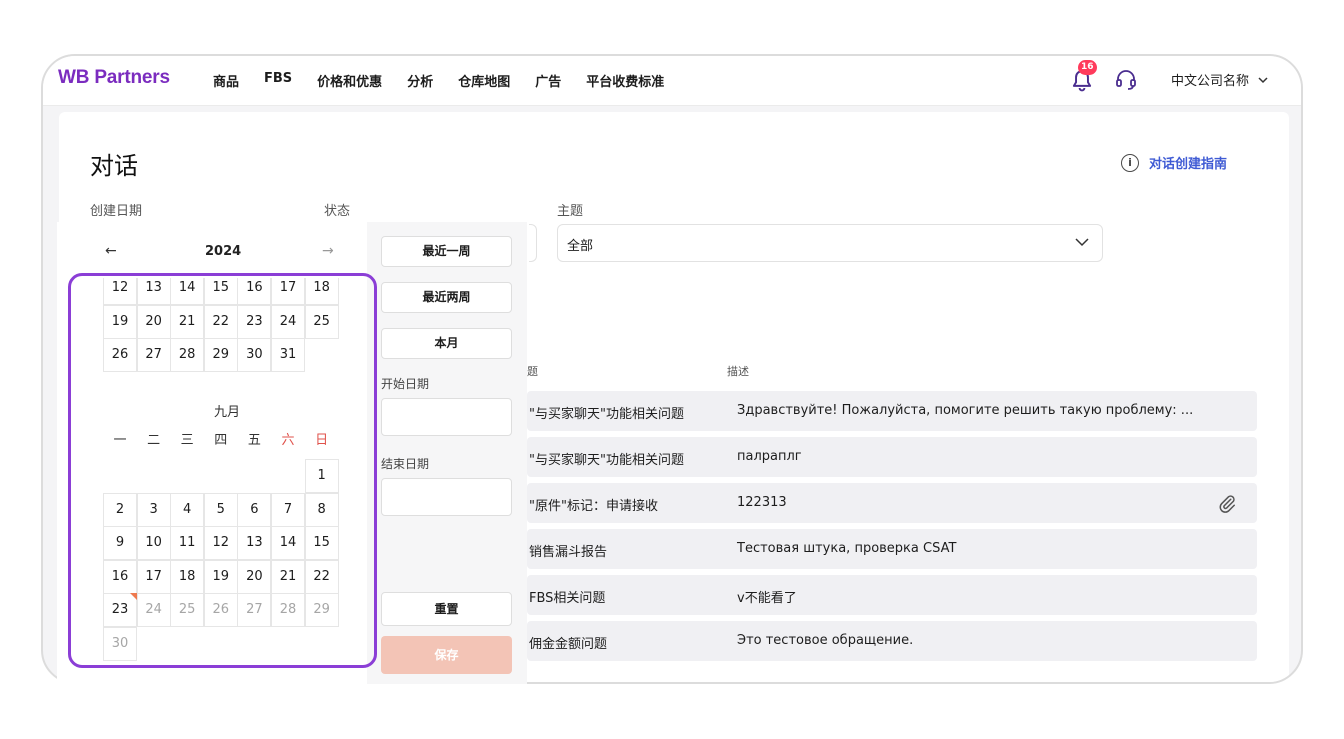 This screenshot has width=1344, height=739. I want to click on nav-item-warehouse-map: 仓库地图, so click(484, 80).